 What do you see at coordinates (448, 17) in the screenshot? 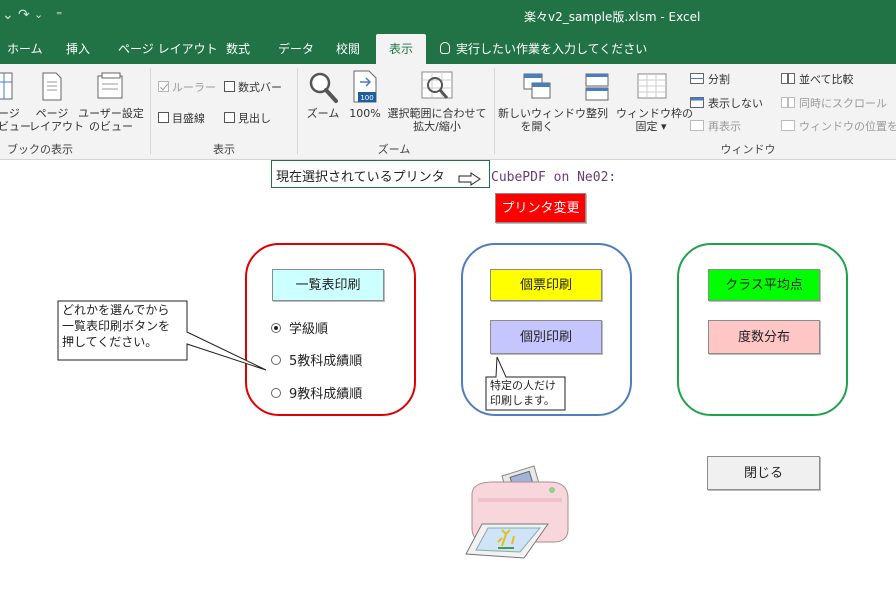
I see `title-bar: ⌄ ↷ ⌄ ⁼ 楽々v2_sample版.xlsm - Excel` at bounding box center [448, 17].